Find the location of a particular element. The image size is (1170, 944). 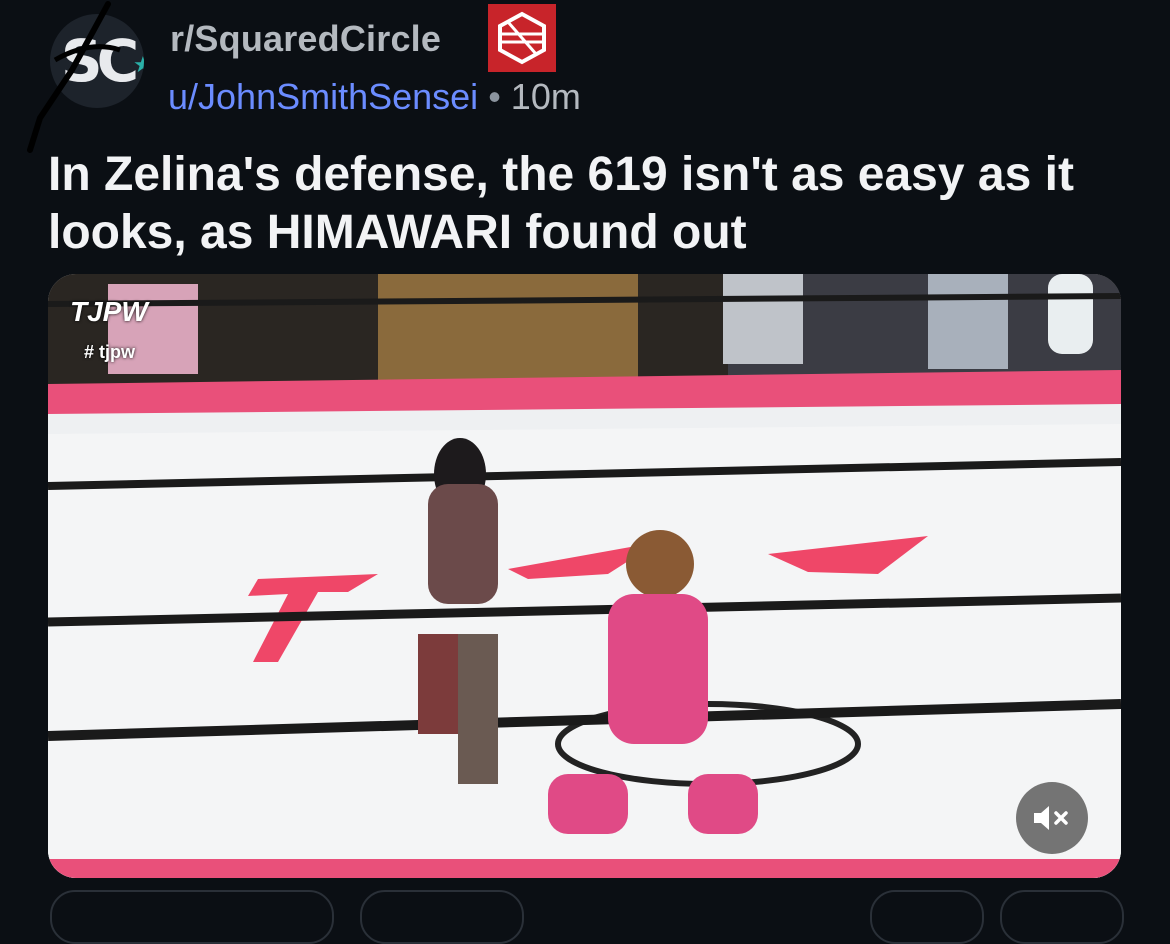

tjpw-watermark: TJPW is located at coordinates (109, 311).